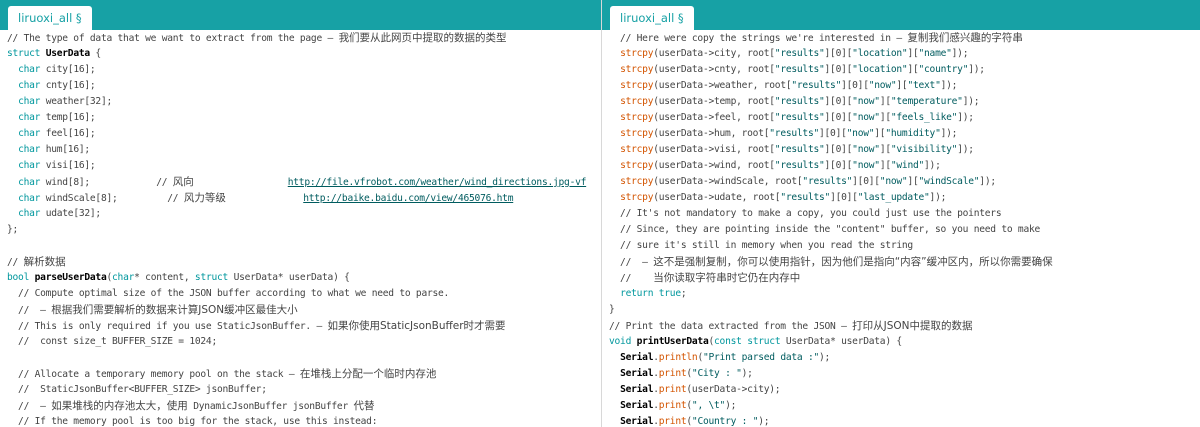 Image resolution: width=1200 pixels, height=427 pixels. Describe the element at coordinates (880, 69) in the screenshot. I see `code-token: "location"` at that location.